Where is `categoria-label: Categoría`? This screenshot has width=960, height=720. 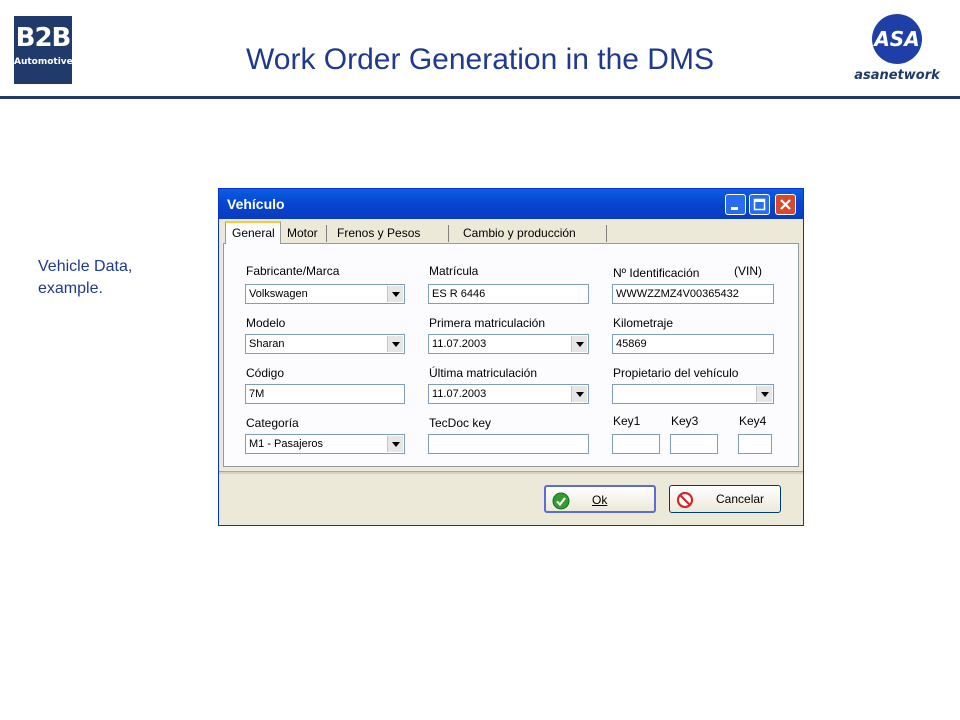 categoria-label: Categoría is located at coordinates (272, 423).